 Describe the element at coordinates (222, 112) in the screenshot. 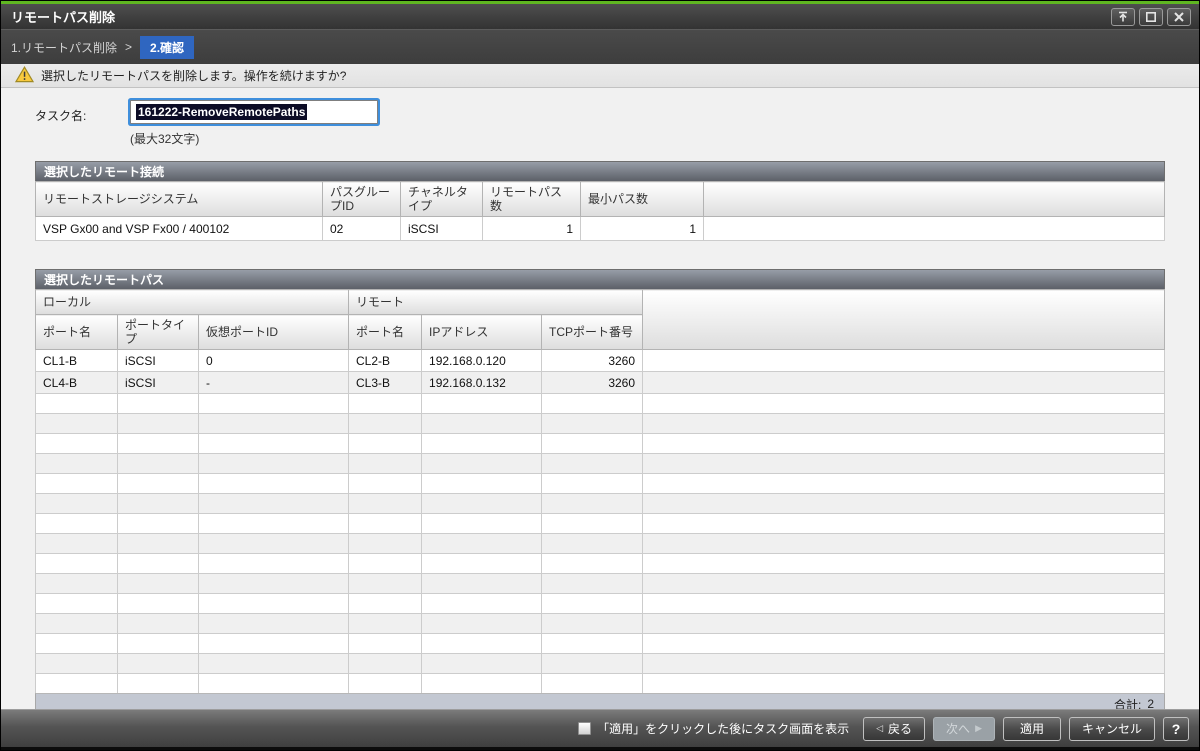

I see `task-name-selected-text: 161222-RemoveRemotePaths` at that location.